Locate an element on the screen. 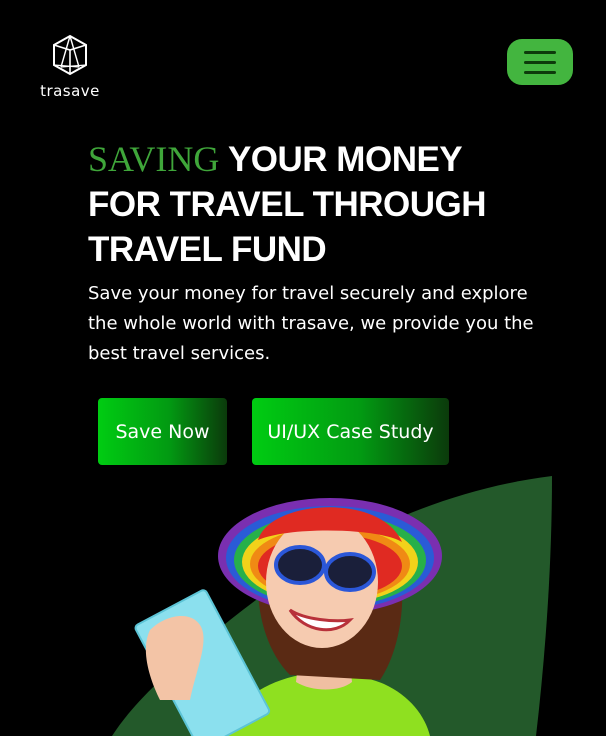 The width and height of the screenshot is (606, 736). cube-outline-icon is located at coordinates (70, 55).